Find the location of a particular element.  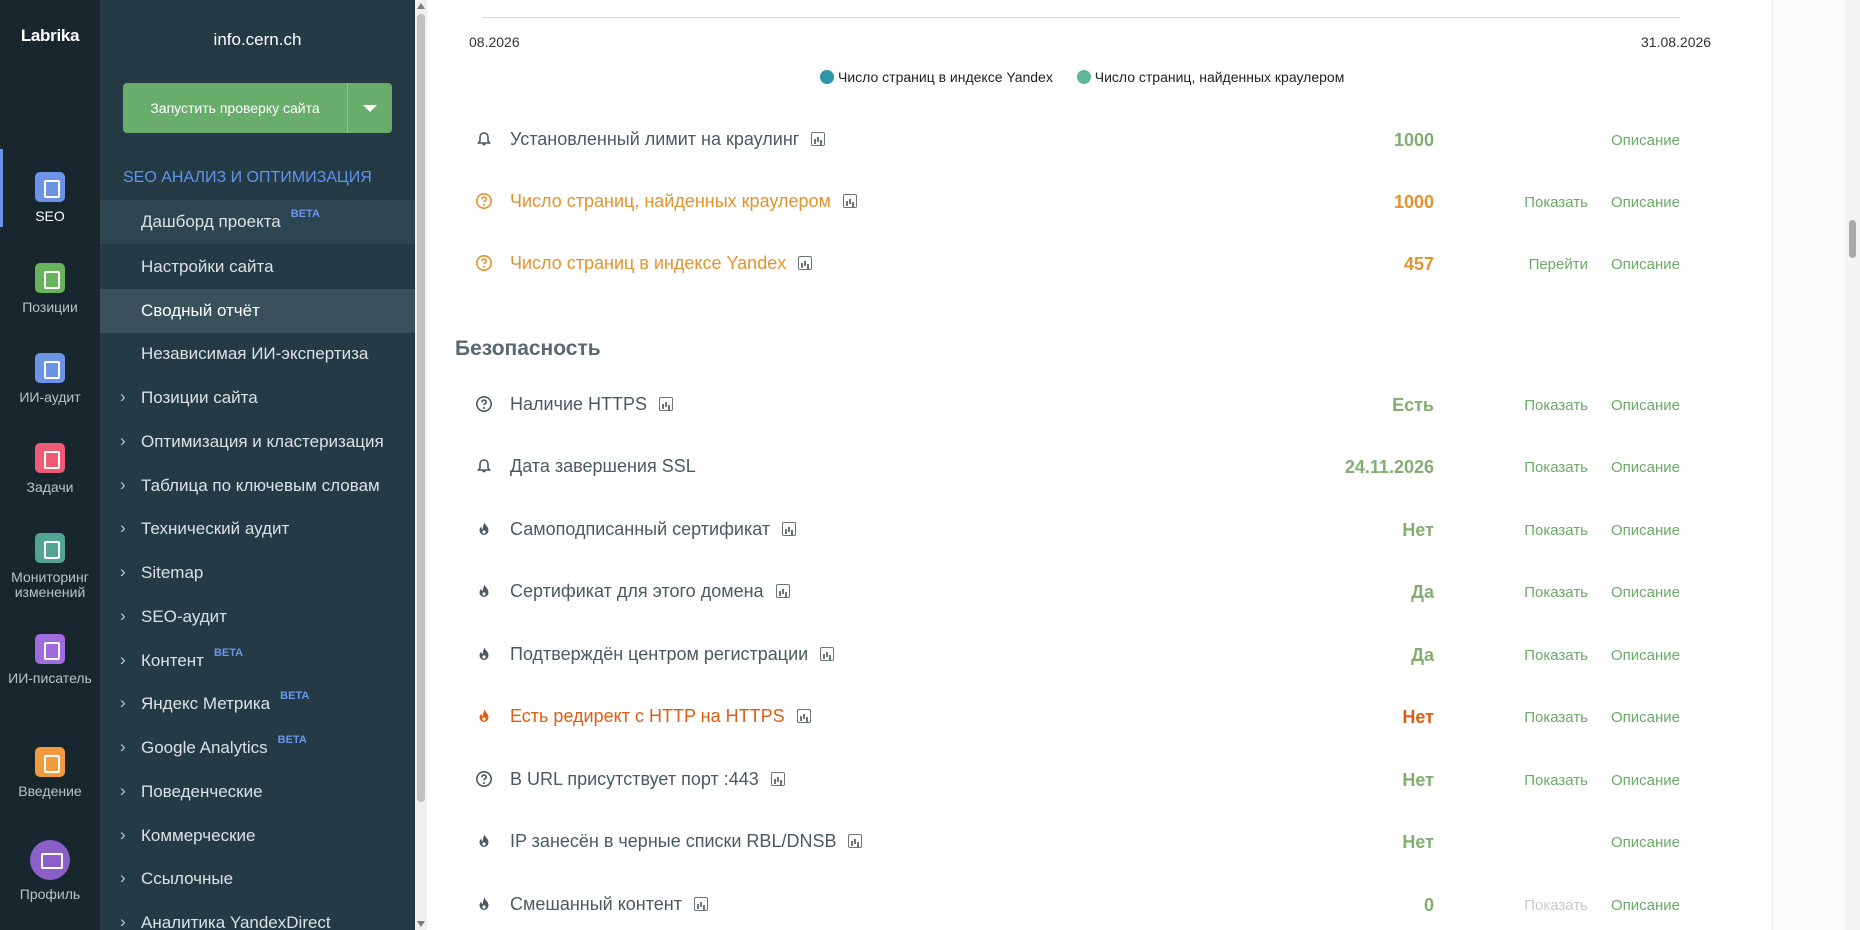

metric-value: 0 is located at coordinates (1428, 905).